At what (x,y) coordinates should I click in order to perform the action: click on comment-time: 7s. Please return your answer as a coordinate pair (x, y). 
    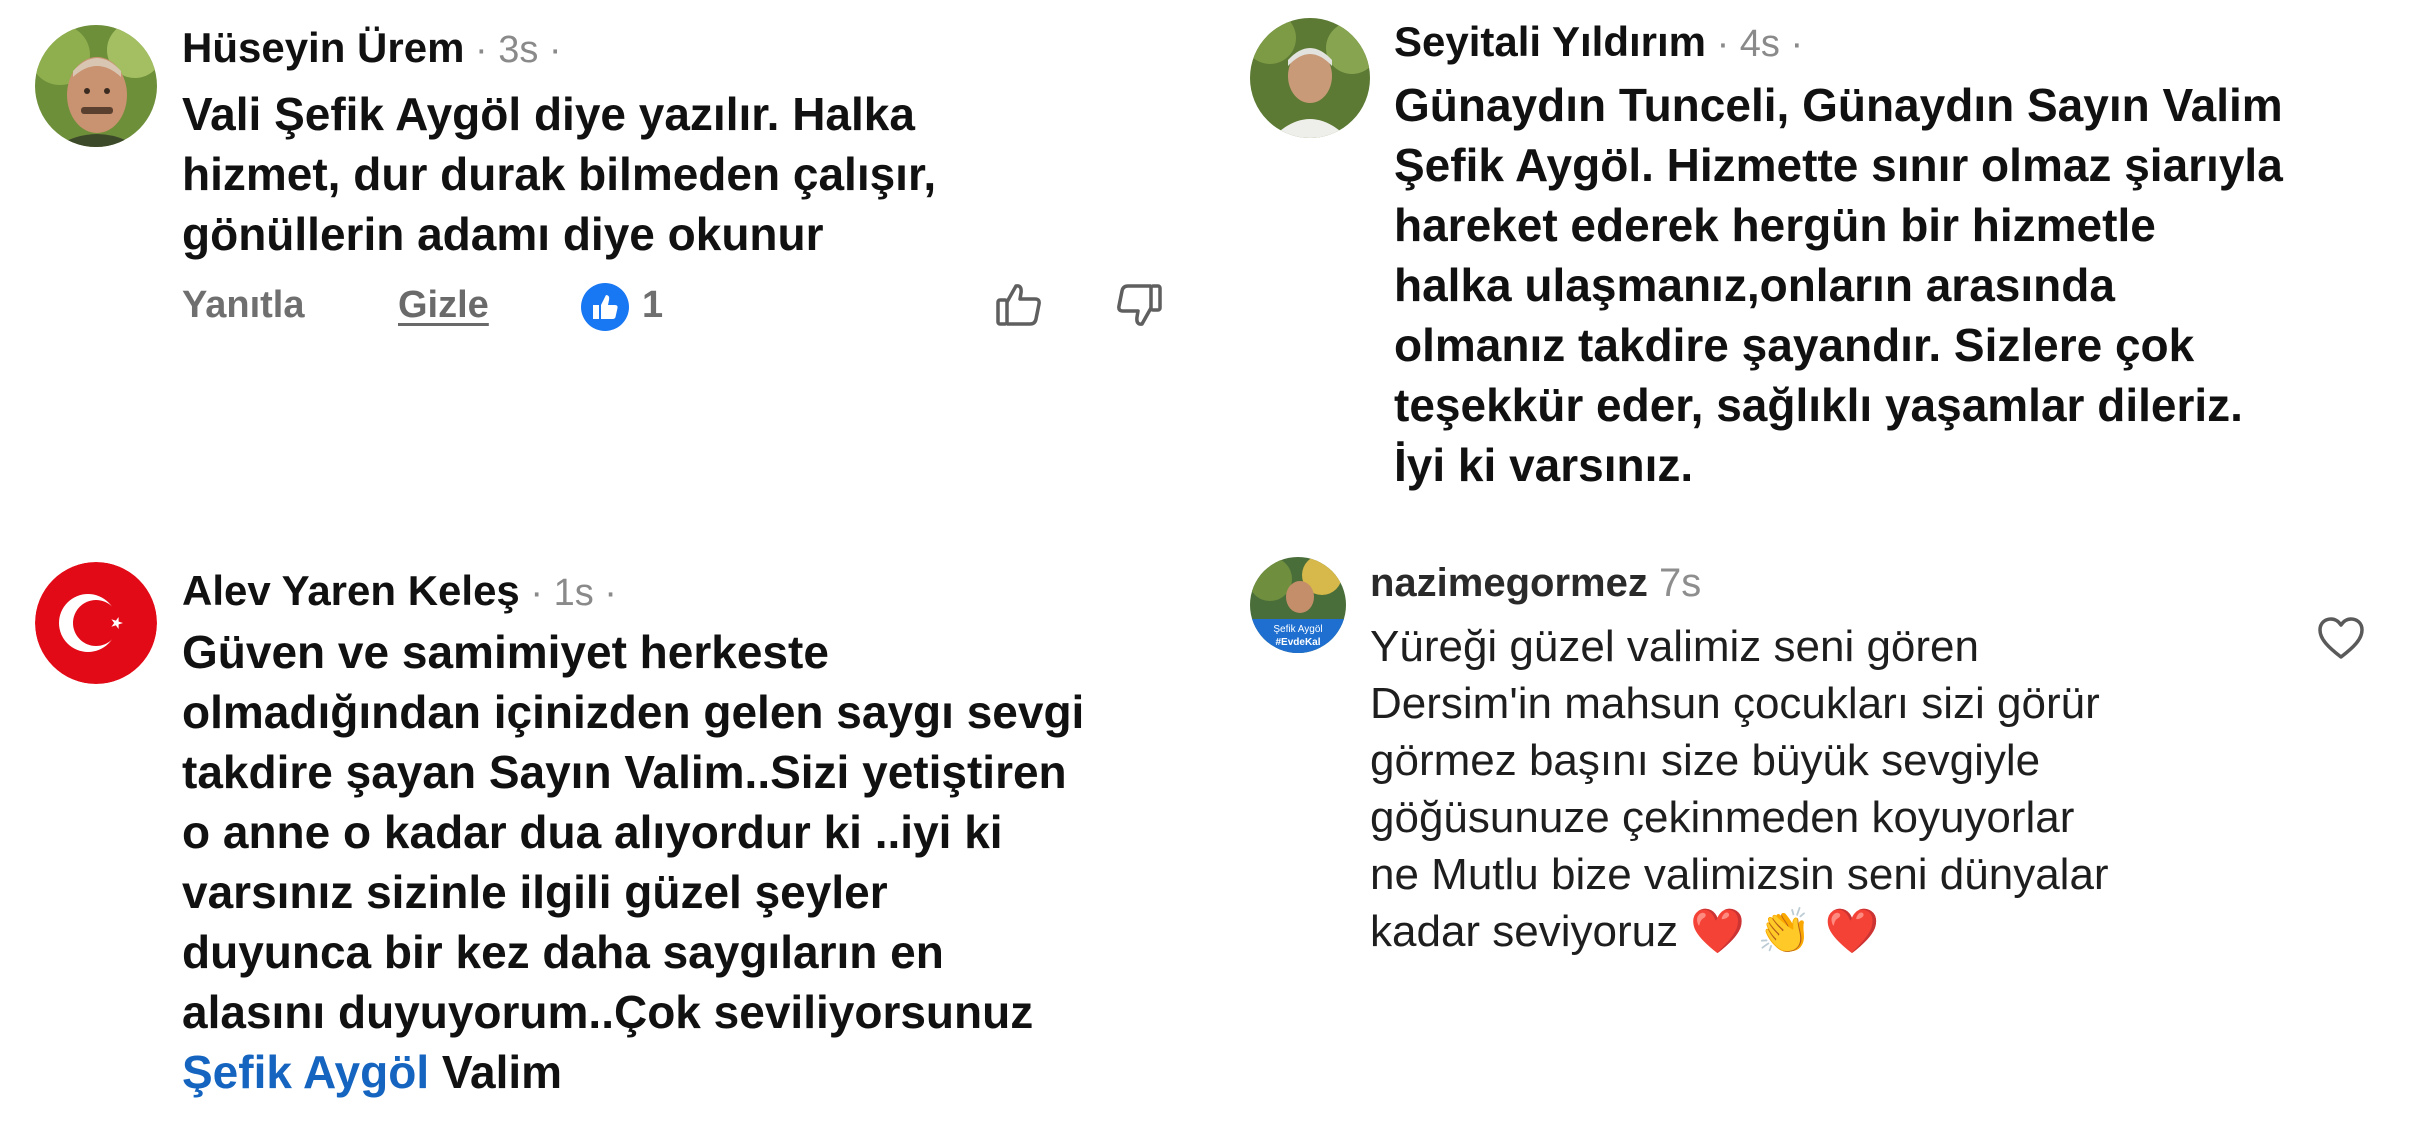
    Looking at the image, I should click on (1674, 583).